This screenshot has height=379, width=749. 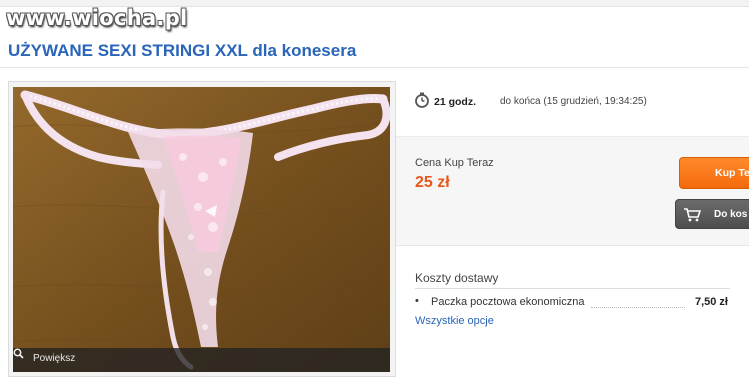 What do you see at coordinates (711, 302) in the screenshot?
I see `shipping-option-price: 7,50 zł` at bounding box center [711, 302].